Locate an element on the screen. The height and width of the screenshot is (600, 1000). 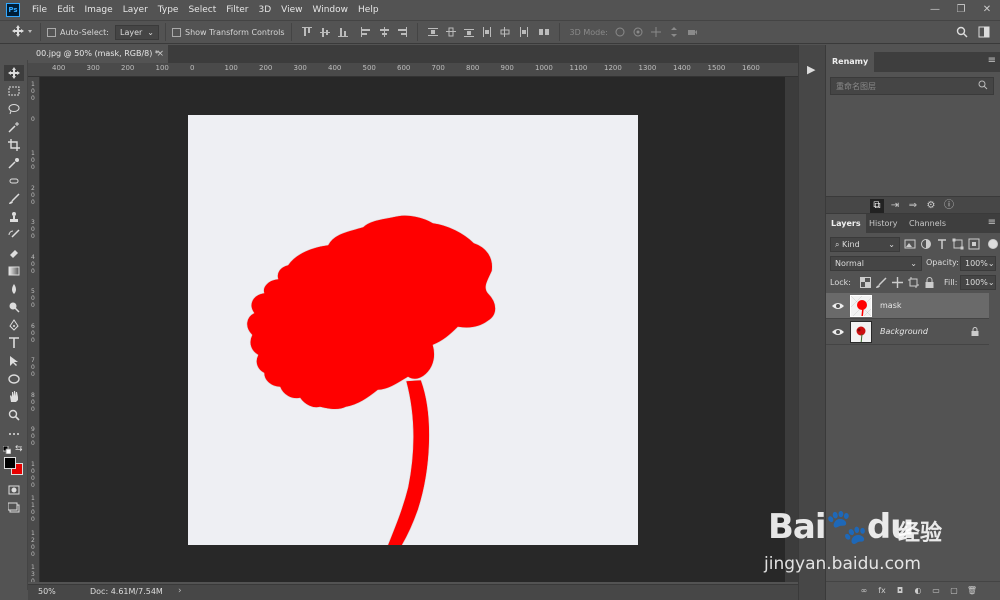
pen-tool-icon is located at coordinates (14, 325).